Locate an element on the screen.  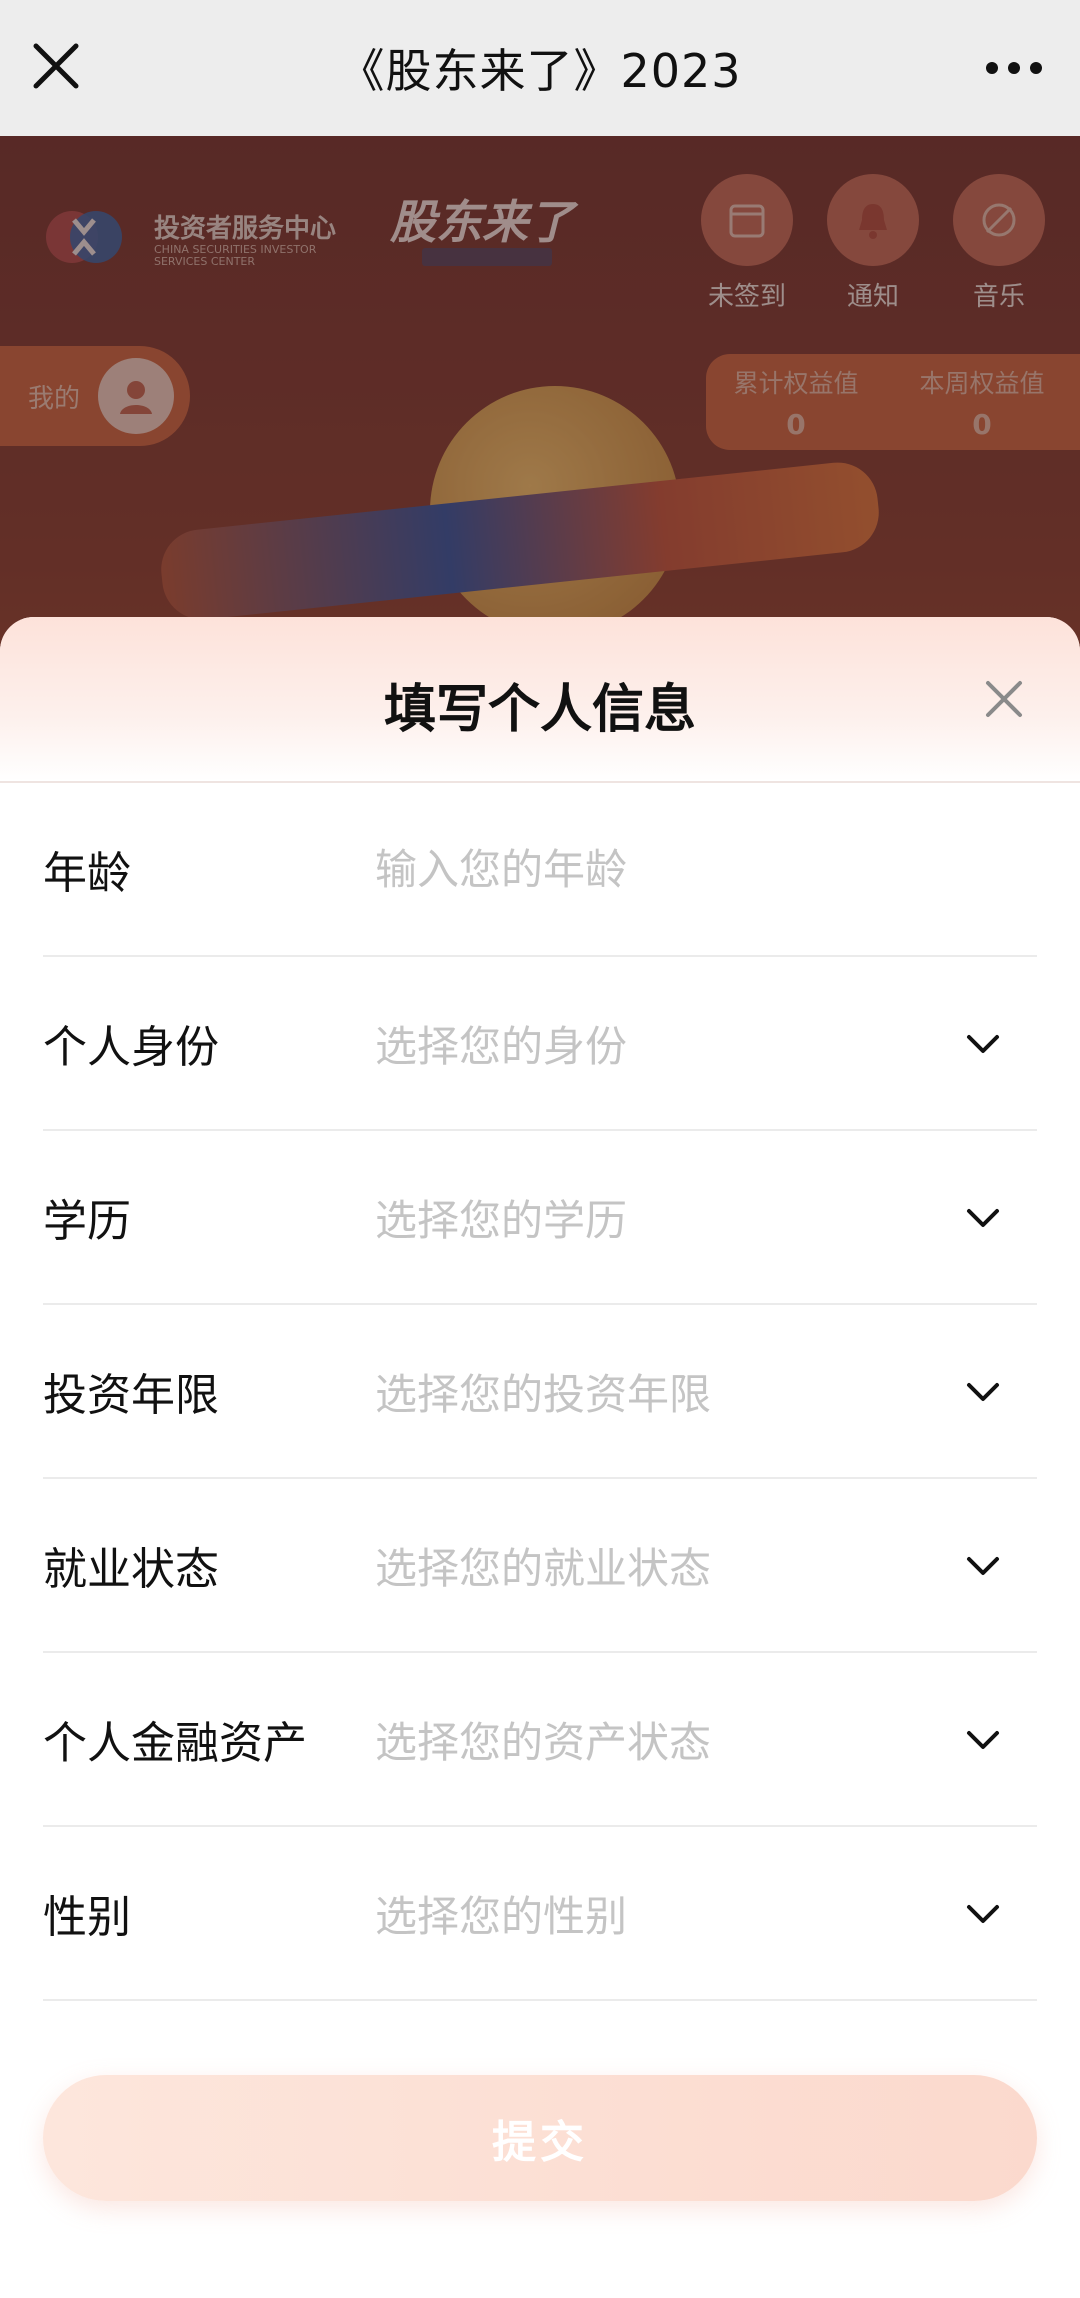
identity-select: 选择您的身份 is located at coordinates (706, 1043).